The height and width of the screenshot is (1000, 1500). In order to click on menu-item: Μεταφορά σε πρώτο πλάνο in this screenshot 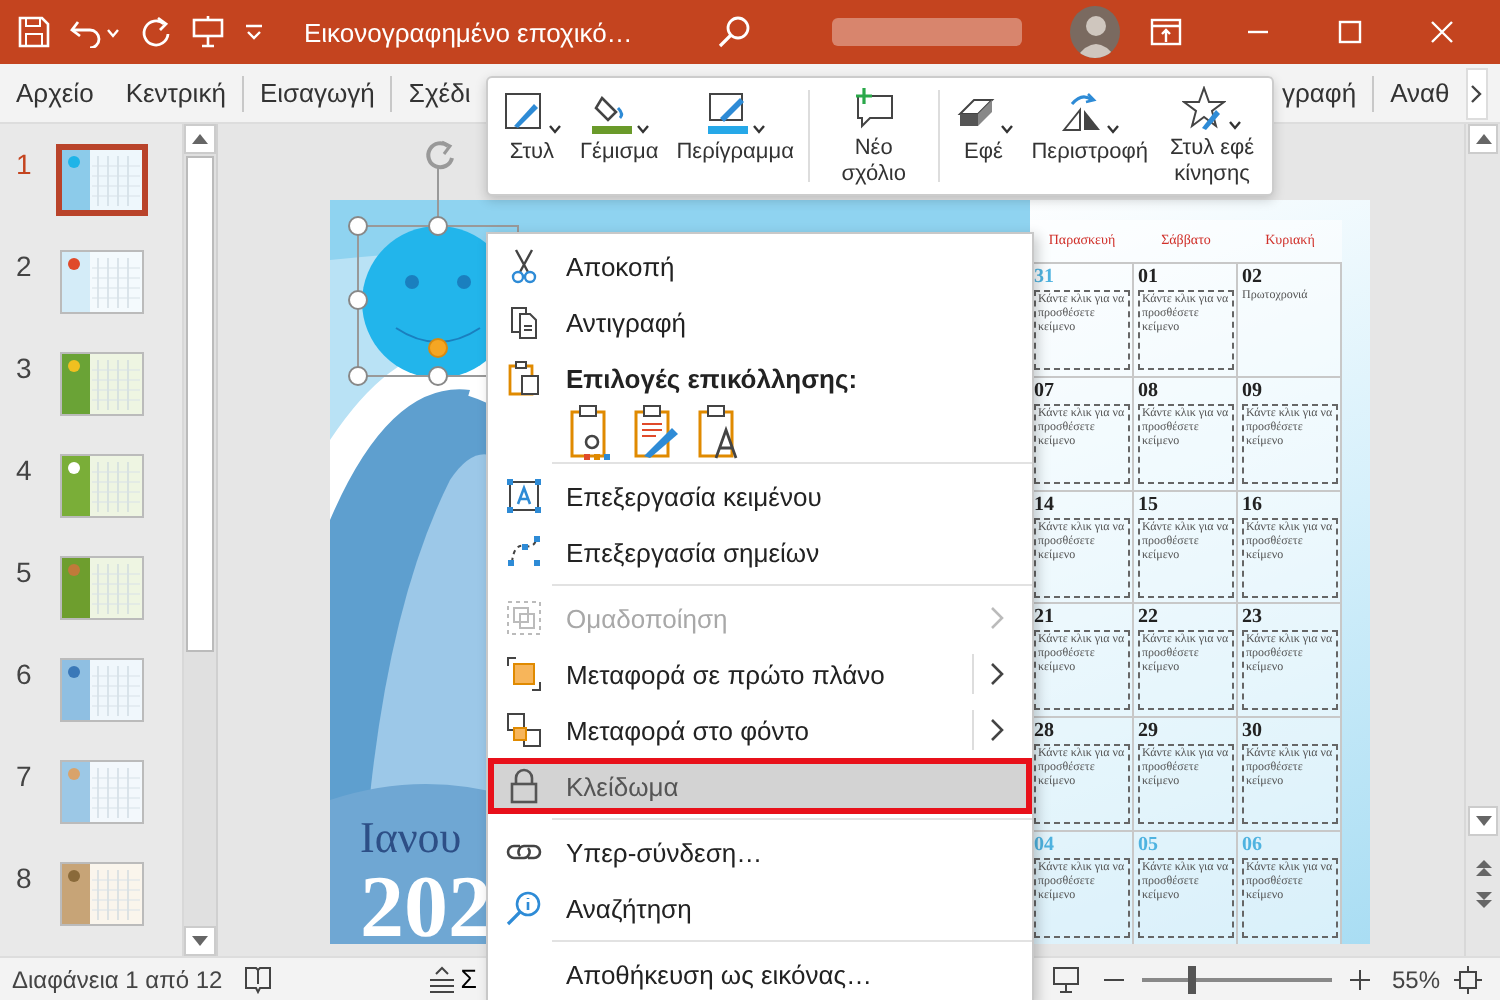, I will do `click(760, 674)`.